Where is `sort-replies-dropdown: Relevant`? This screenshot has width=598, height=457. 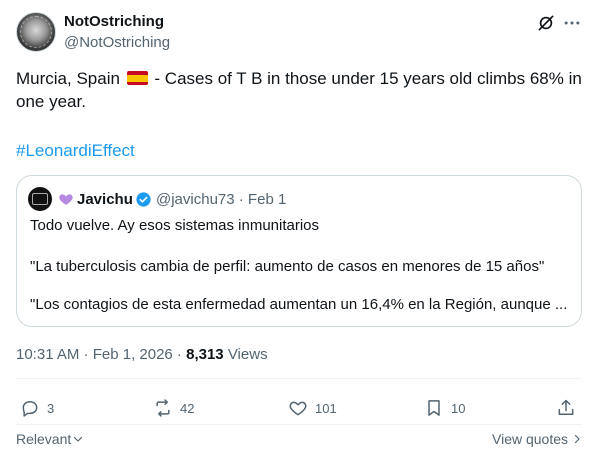 sort-replies-dropdown: Relevant is located at coordinates (50, 439).